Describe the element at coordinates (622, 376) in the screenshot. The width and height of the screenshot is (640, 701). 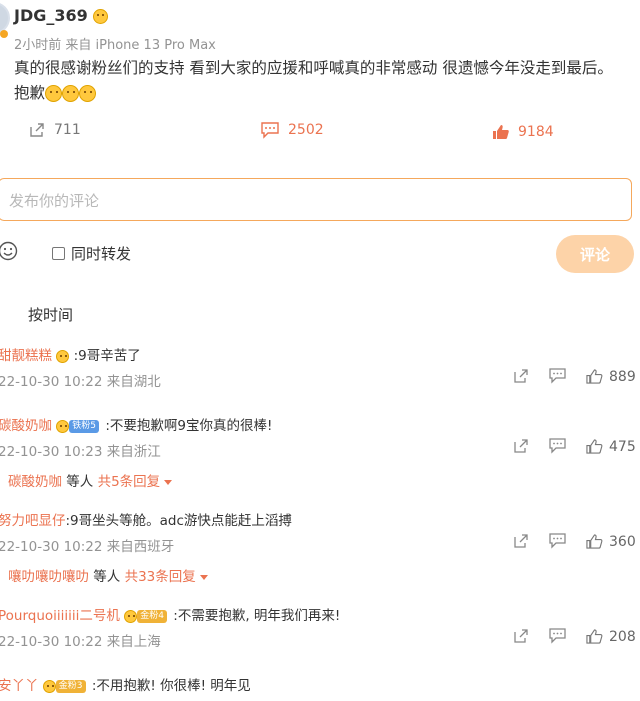
I see `comment-like-count: 889` at that location.